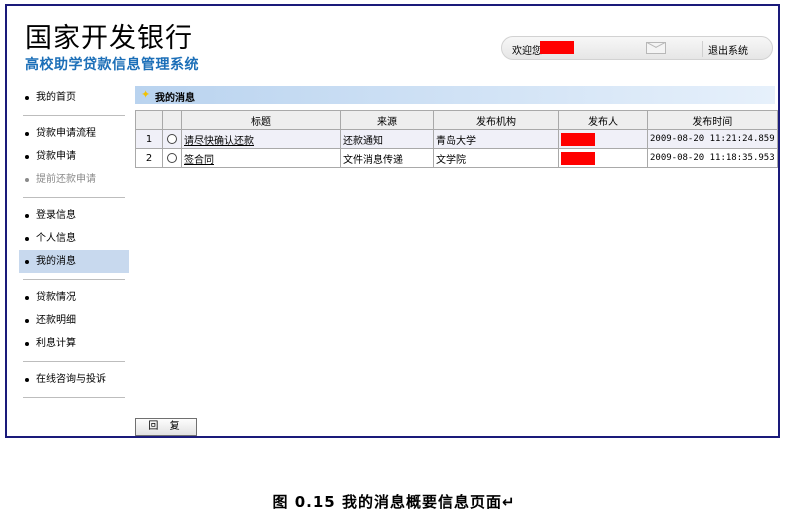 The image size is (788, 526). What do you see at coordinates (603, 120) in the screenshot?
I see `col-header-publisher: 发布人` at bounding box center [603, 120].